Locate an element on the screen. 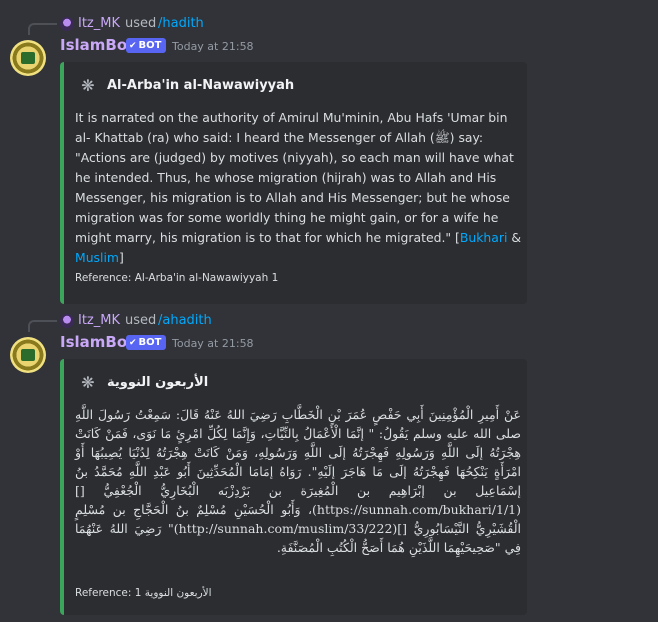 This screenshot has height=622, width=658. embed-title: Al-Arba'in al-Nawawiyyah is located at coordinates (201, 85).